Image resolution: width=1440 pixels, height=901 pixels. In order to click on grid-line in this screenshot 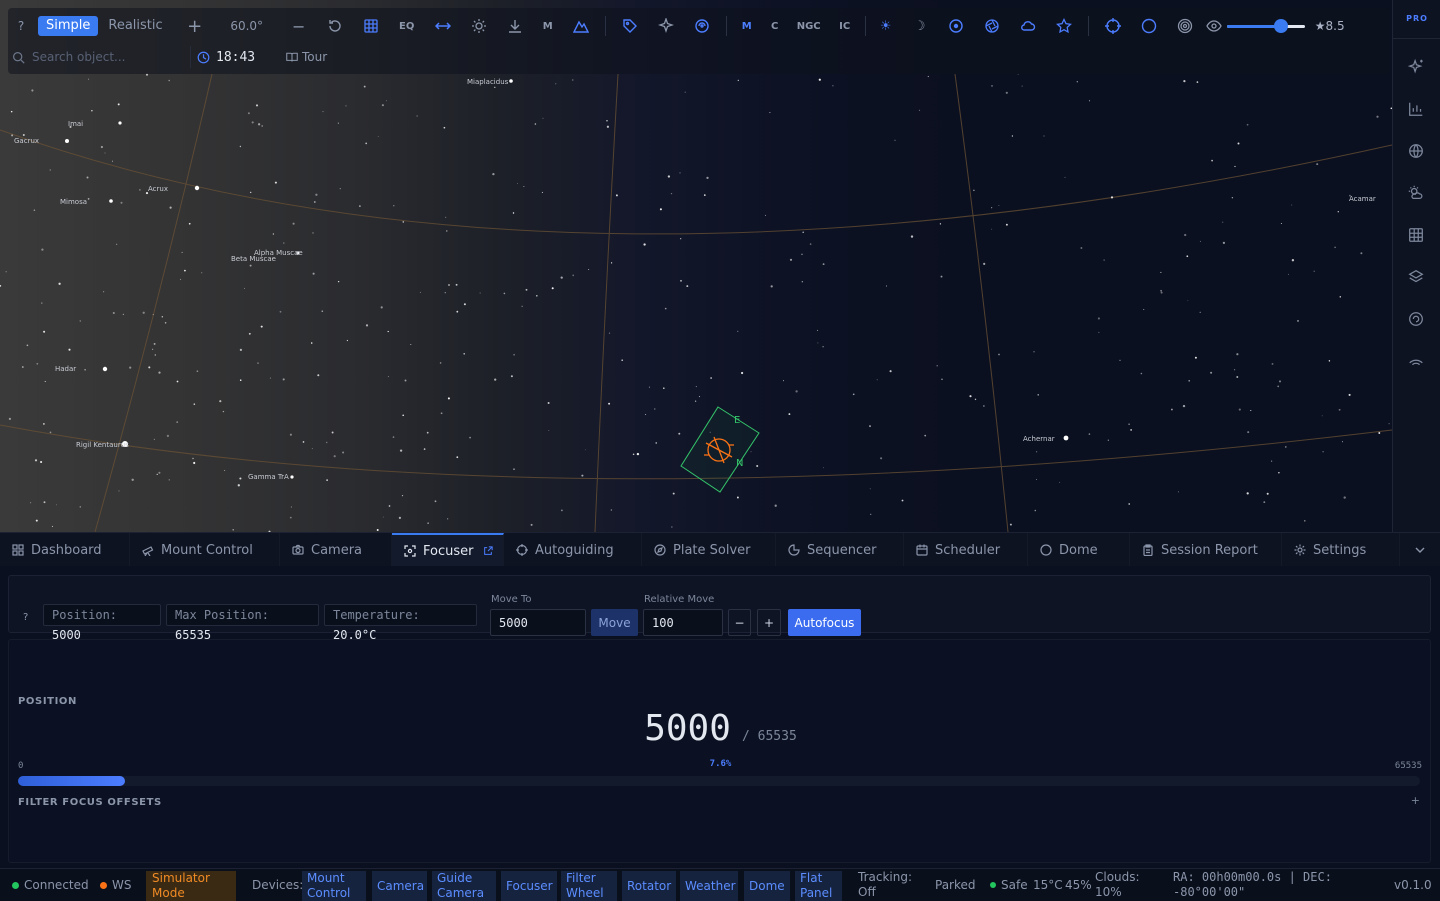, I will do `click(981, 302)`.